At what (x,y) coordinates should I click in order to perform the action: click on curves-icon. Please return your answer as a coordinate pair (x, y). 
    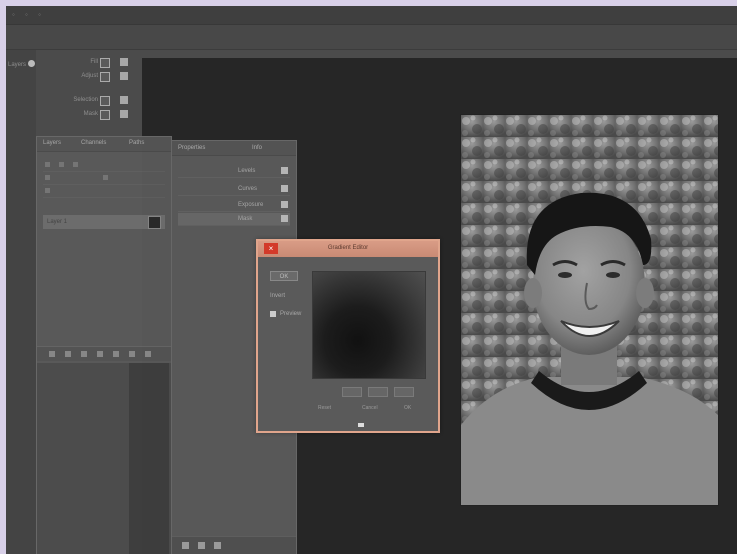
    Looking at the image, I should click on (284, 188).